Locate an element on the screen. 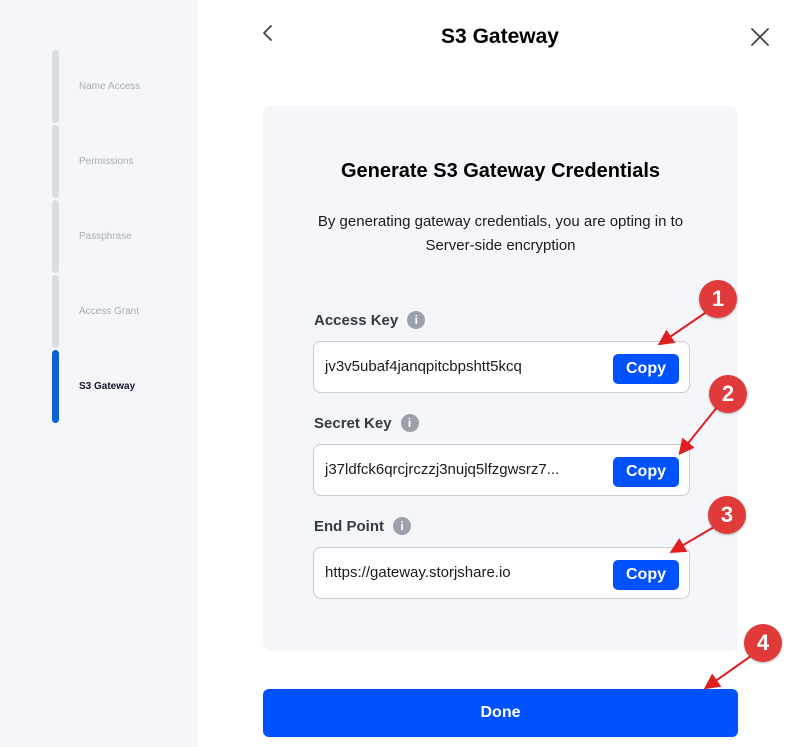  field-label-text: Secret Key is located at coordinates (353, 423).